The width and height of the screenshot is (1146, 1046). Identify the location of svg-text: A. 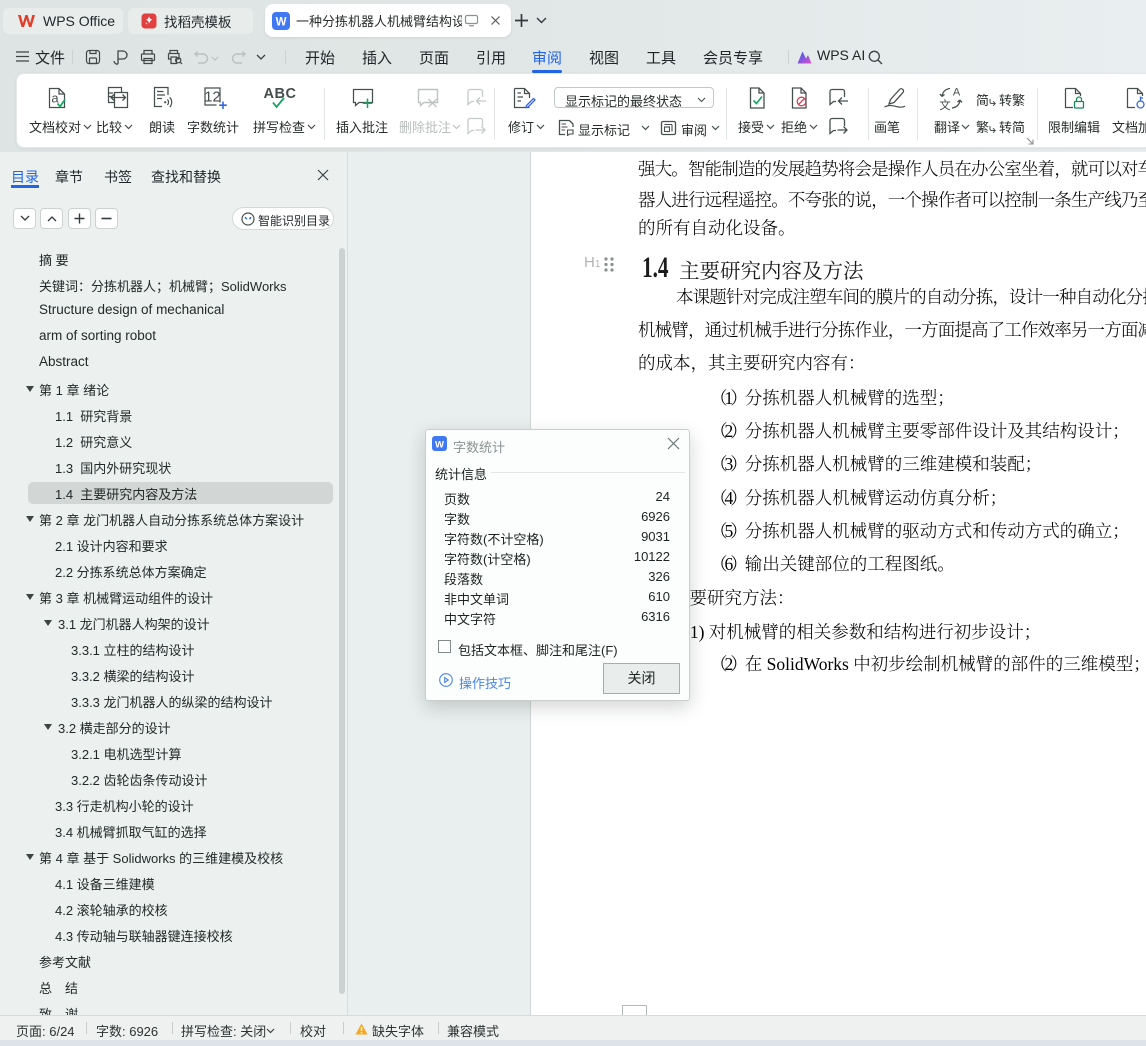
(957, 93).